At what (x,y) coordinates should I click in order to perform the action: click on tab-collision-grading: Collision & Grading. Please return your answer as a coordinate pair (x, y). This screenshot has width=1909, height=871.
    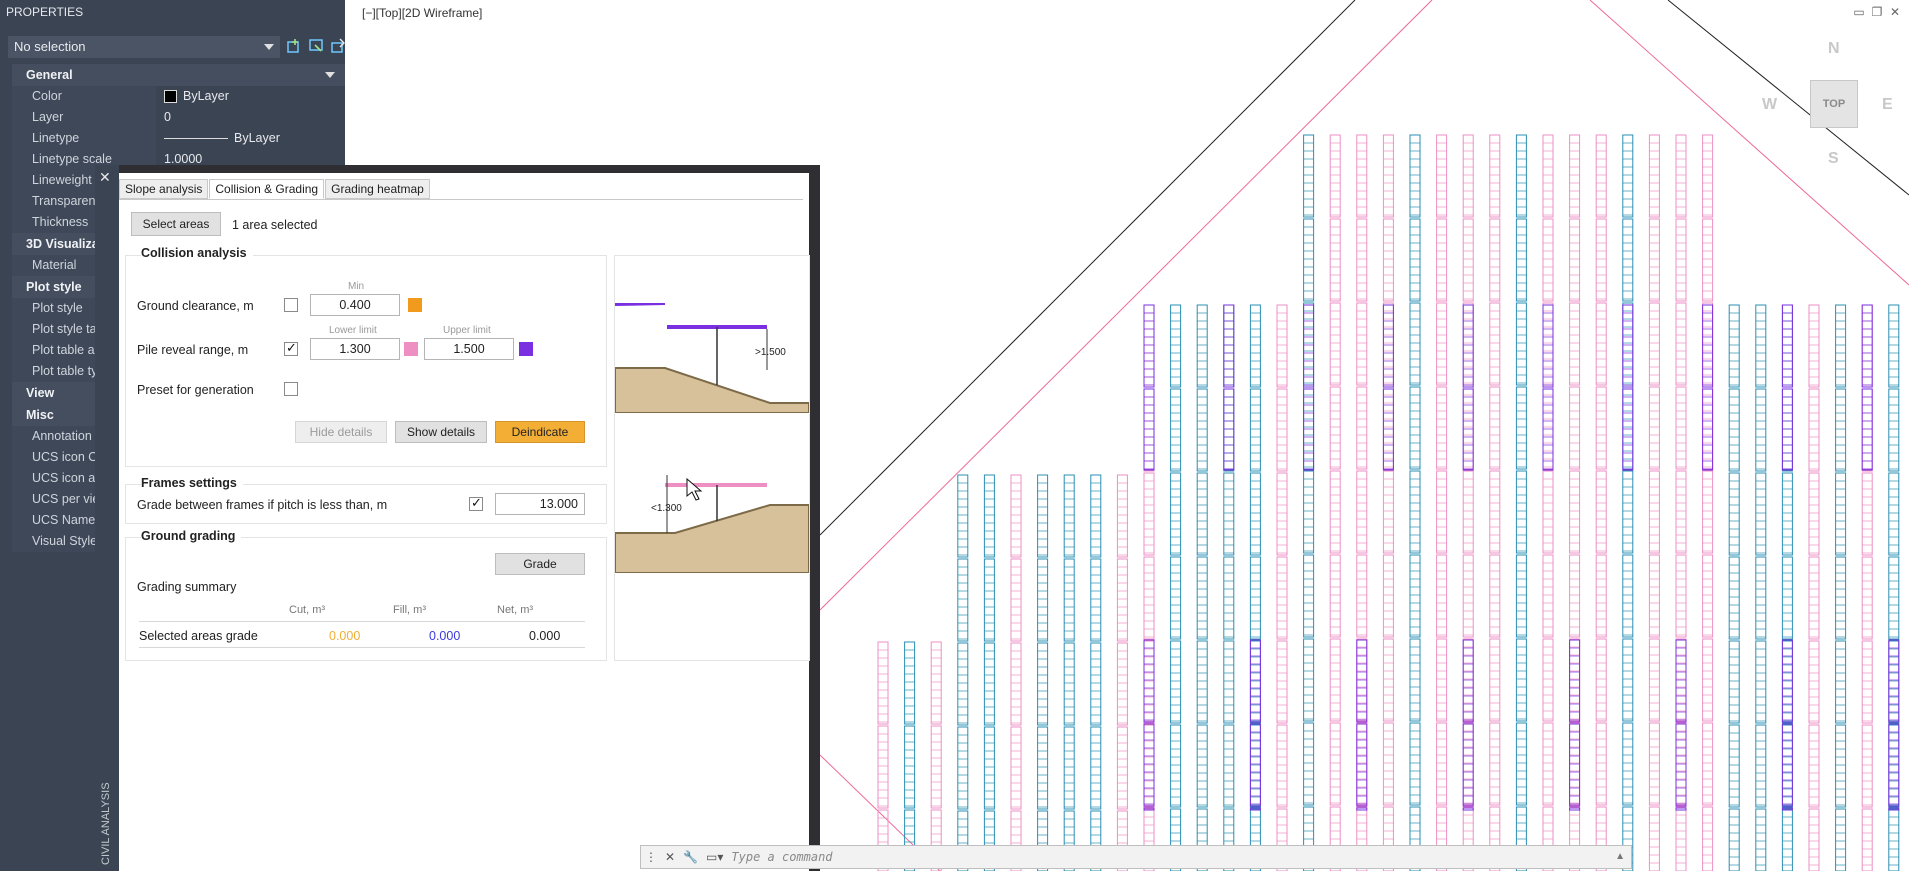
    Looking at the image, I should click on (267, 189).